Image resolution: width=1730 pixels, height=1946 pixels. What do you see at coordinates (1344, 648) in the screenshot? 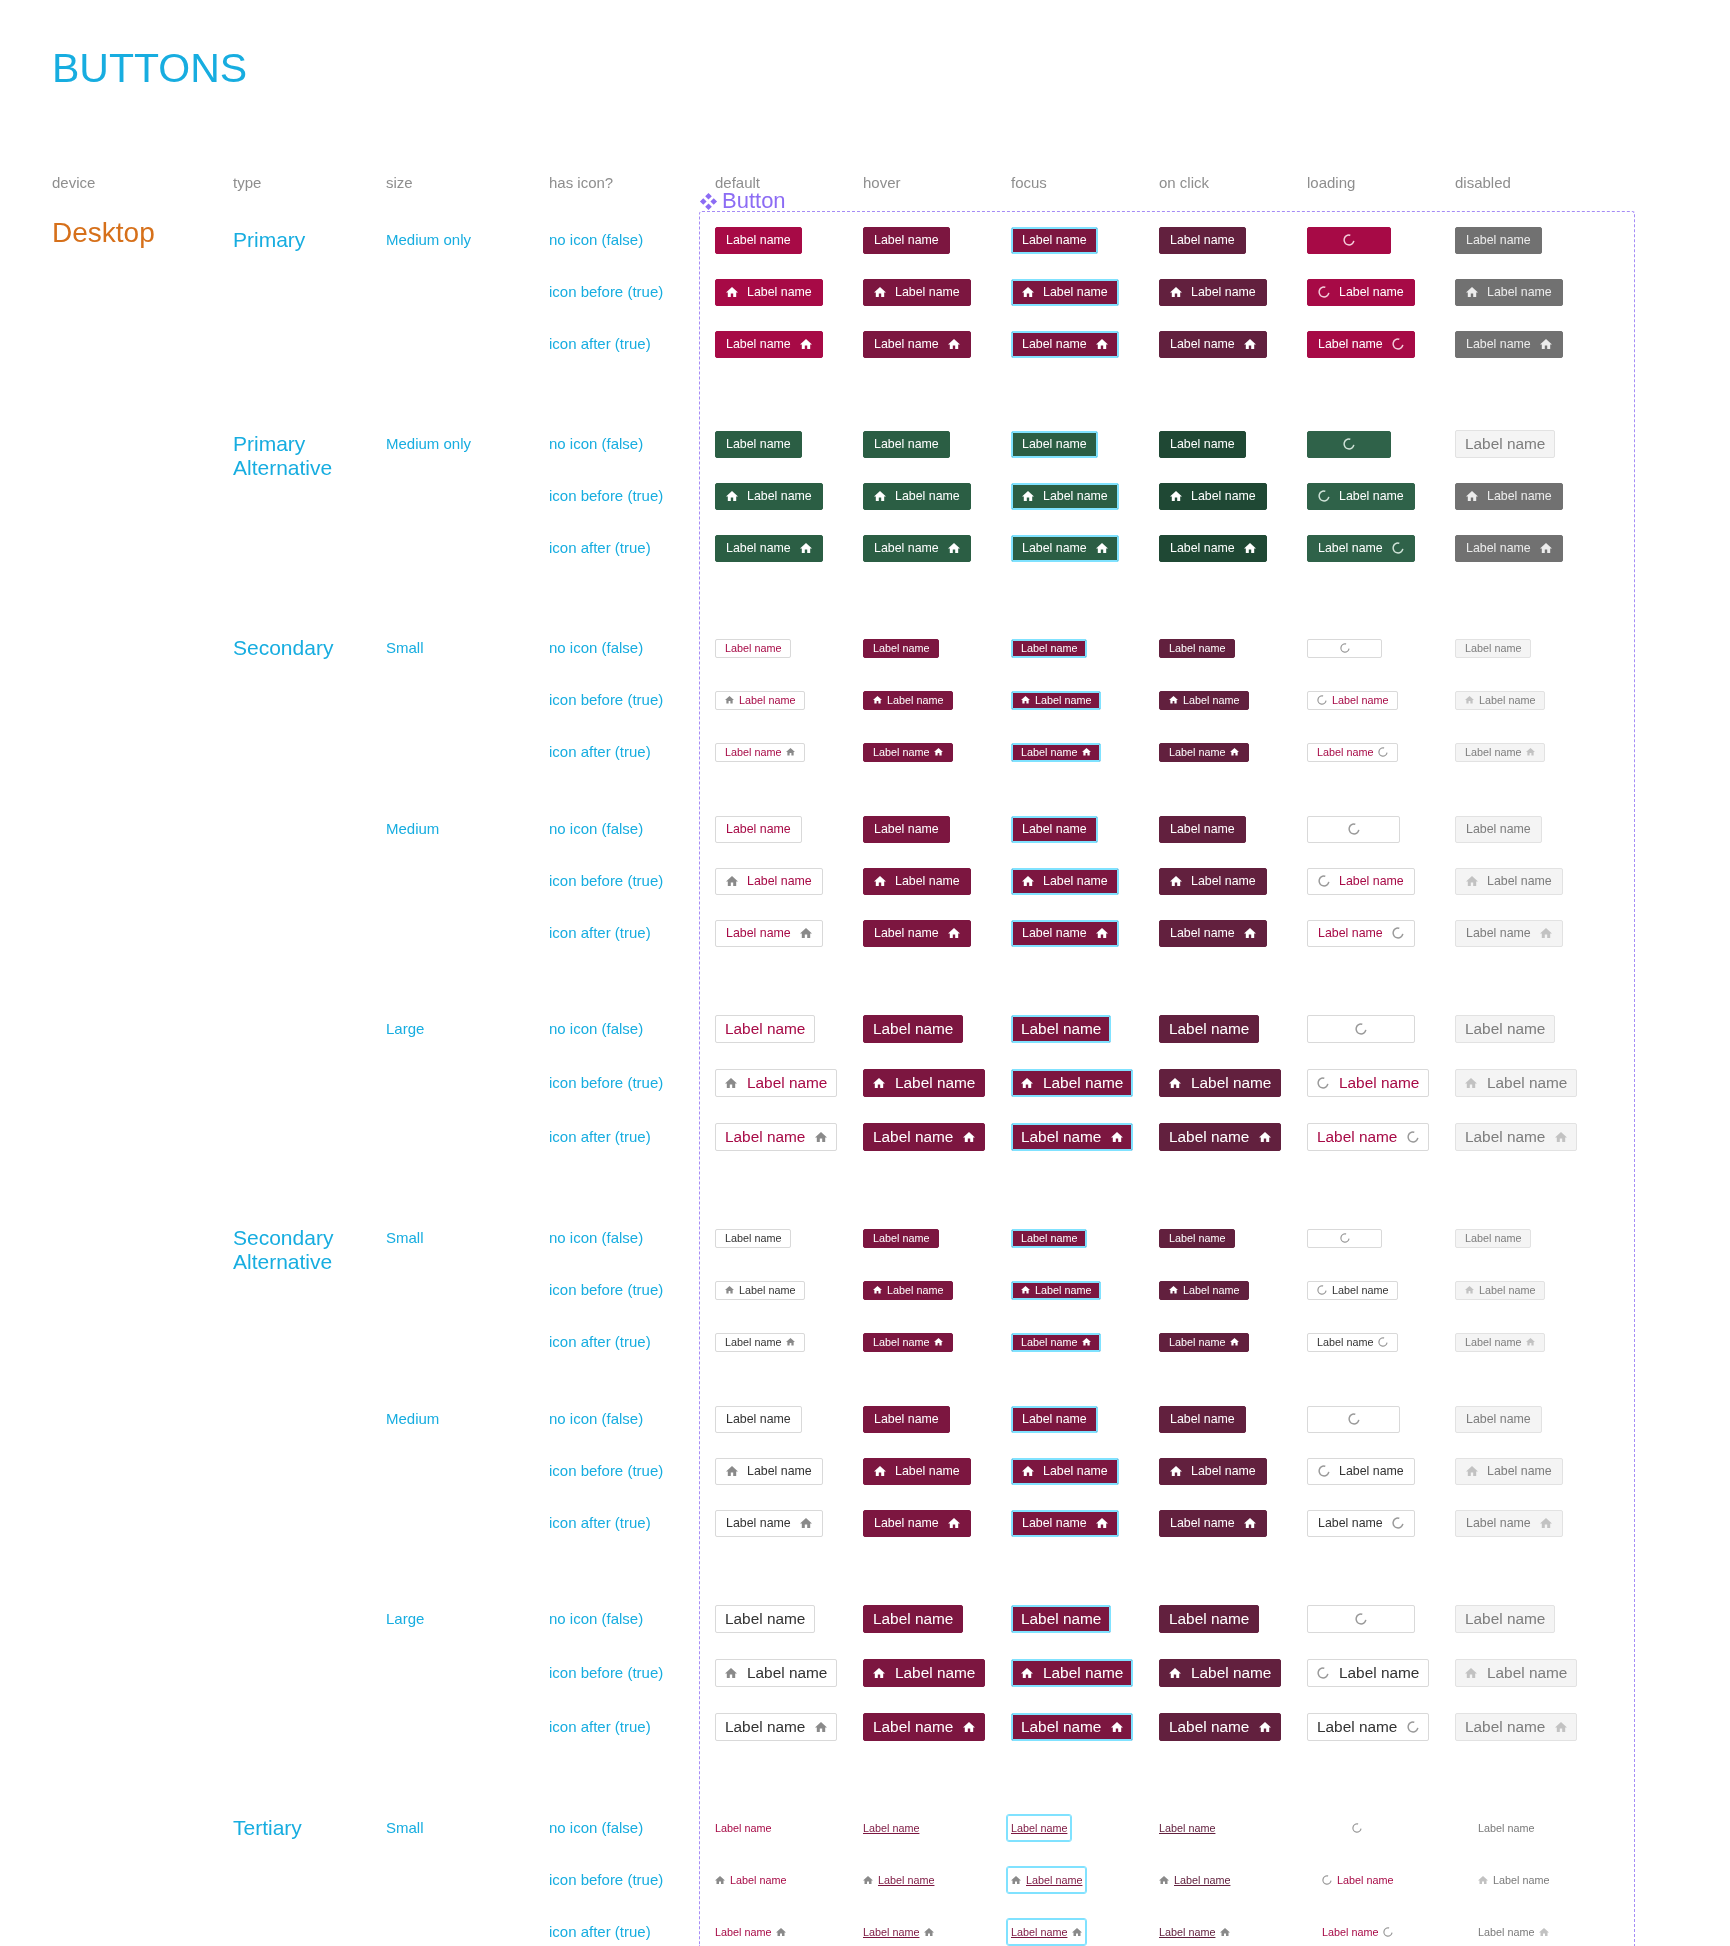
I see `secondary-button` at bounding box center [1344, 648].